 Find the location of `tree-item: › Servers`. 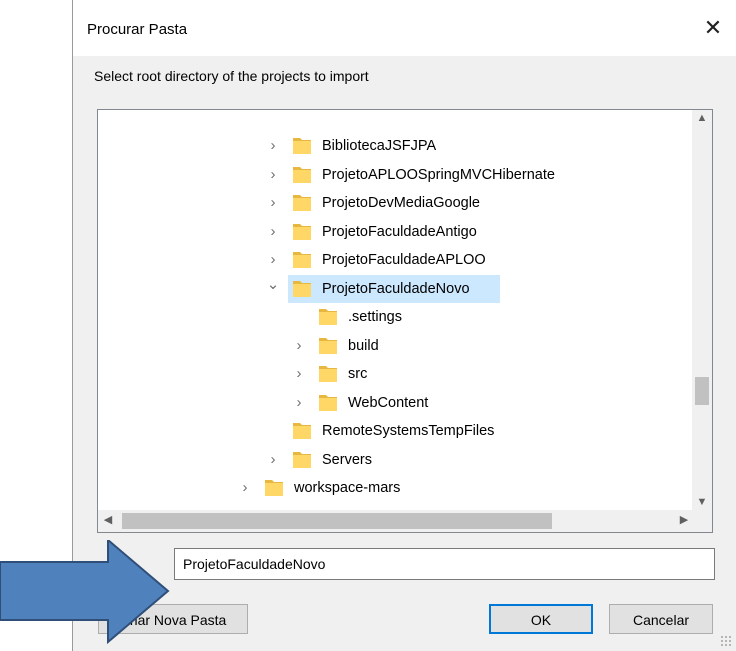

tree-item: › Servers is located at coordinates (479, 460).